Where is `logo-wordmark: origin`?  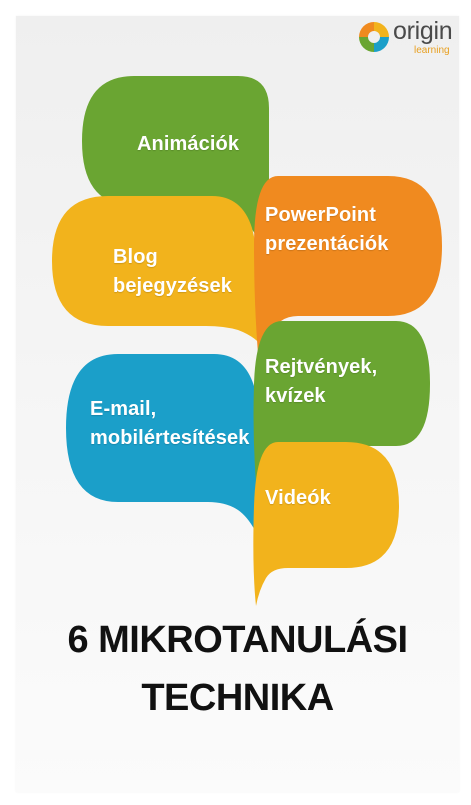
logo-wordmark: origin is located at coordinates (423, 31).